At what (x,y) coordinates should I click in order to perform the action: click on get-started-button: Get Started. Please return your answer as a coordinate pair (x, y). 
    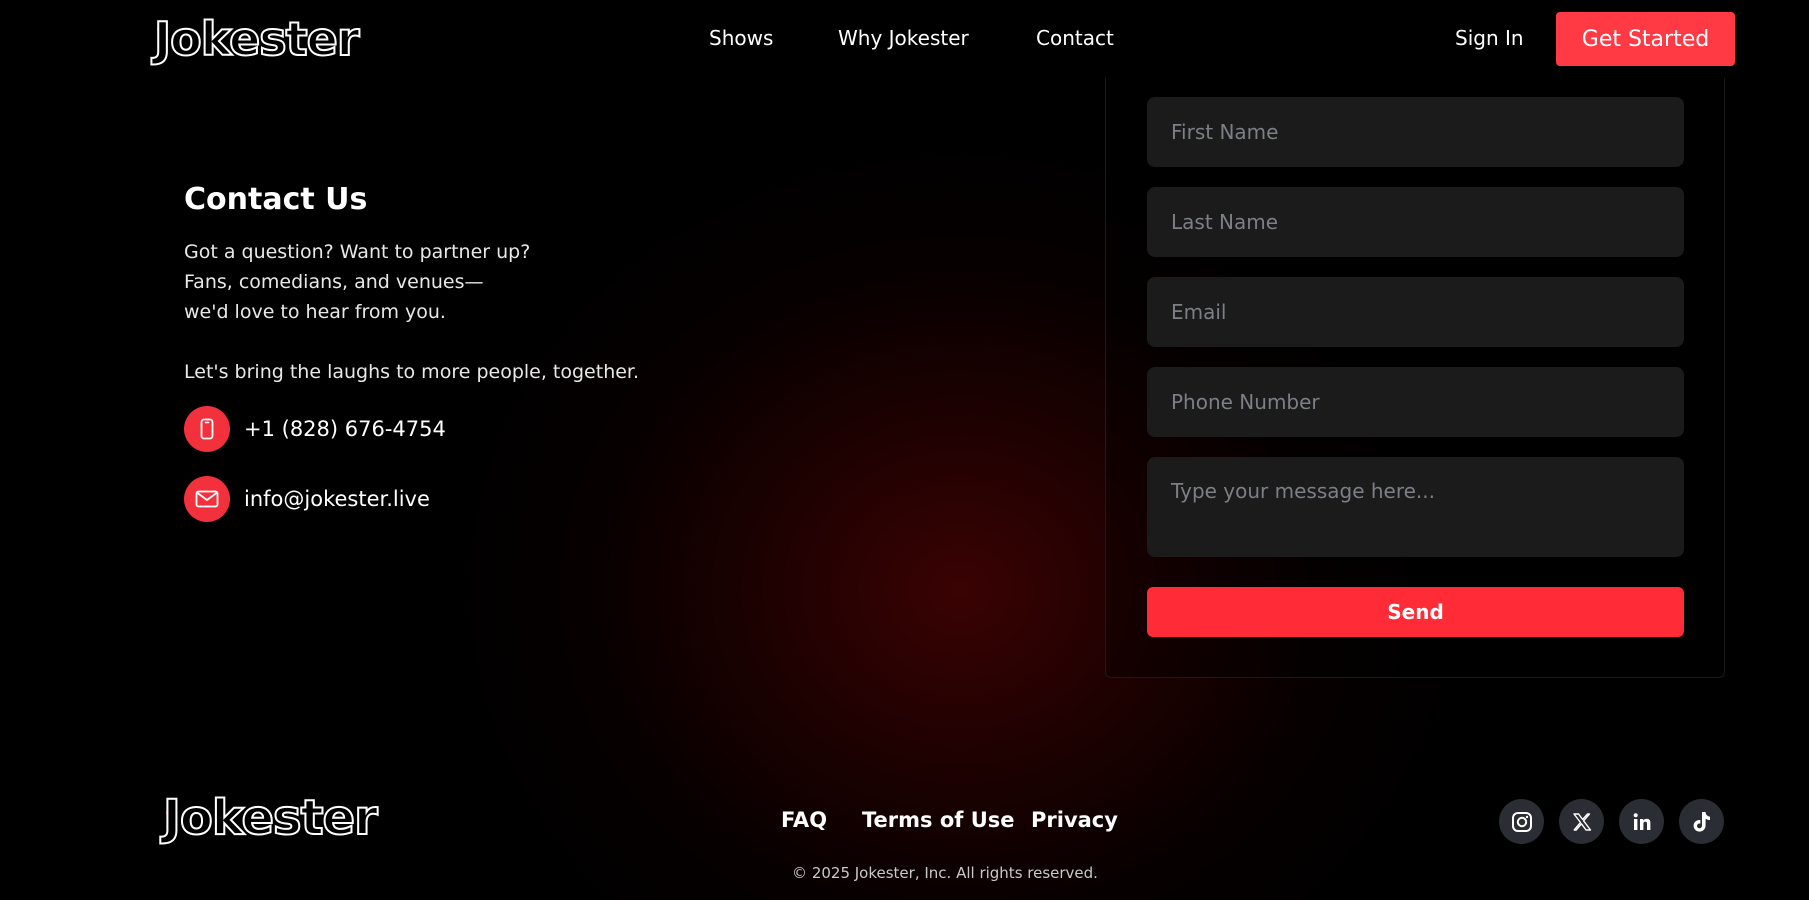
    Looking at the image, I should click on (1645, 39).